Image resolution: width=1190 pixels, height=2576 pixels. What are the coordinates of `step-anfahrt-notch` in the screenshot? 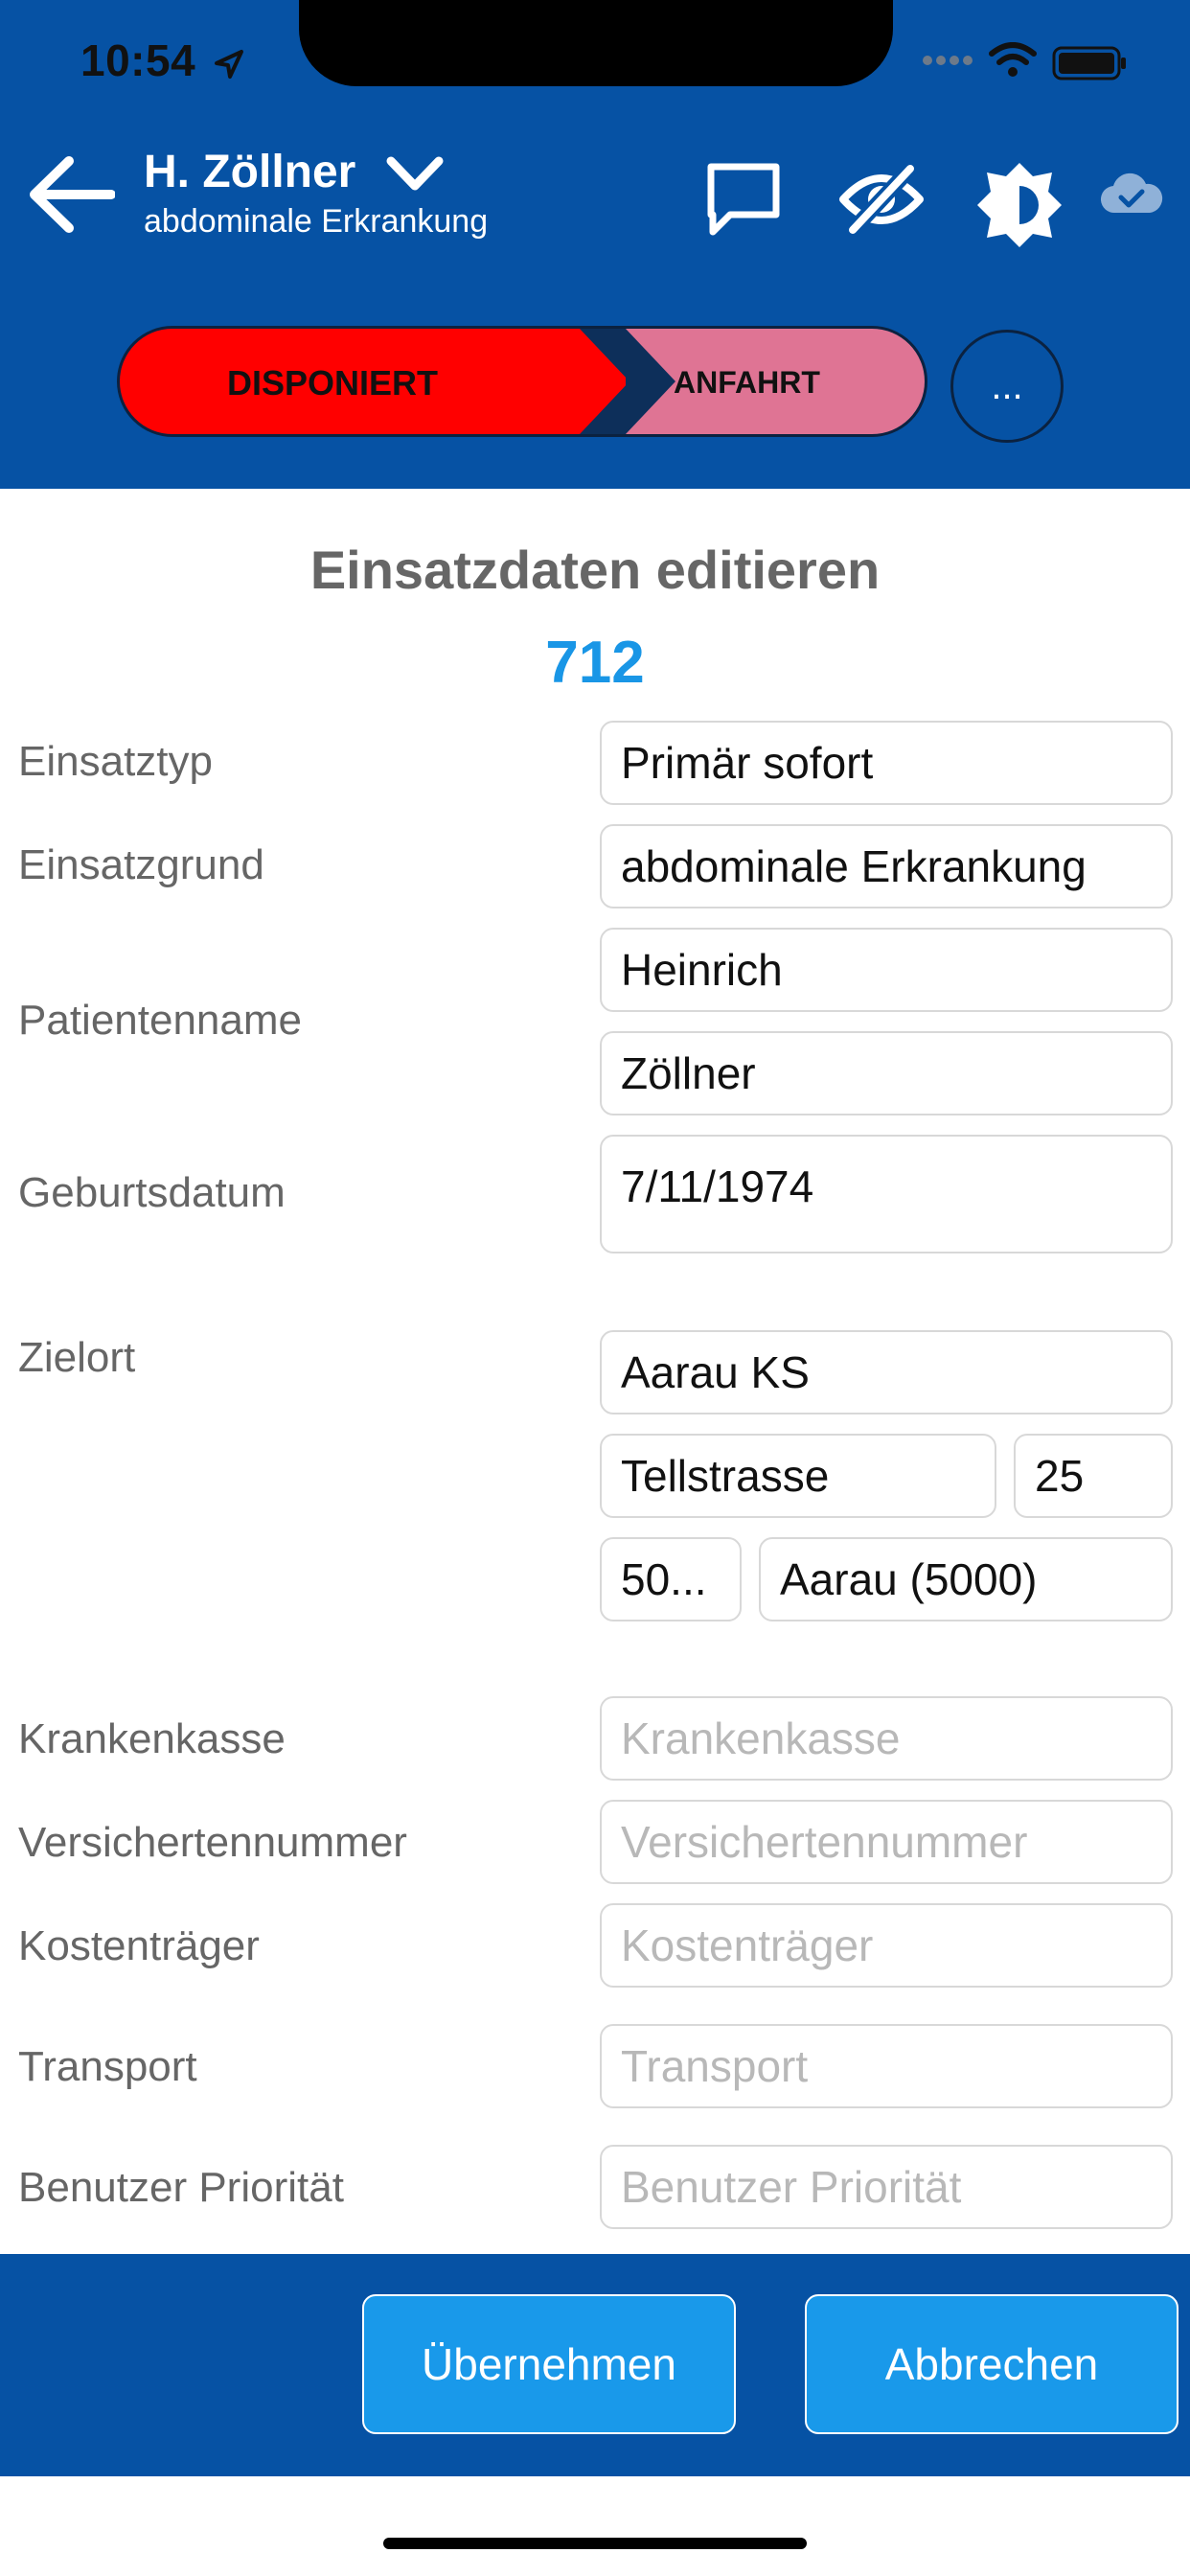 It's located at (651, 381).